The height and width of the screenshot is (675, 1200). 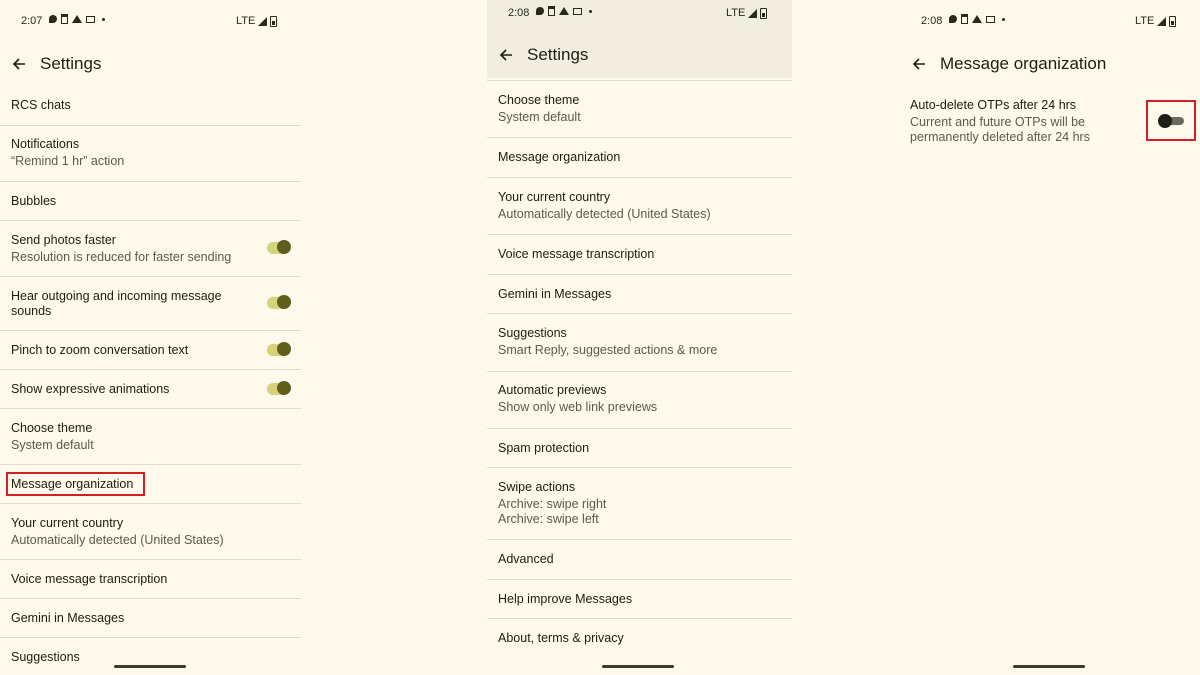 What do you see at coordinates (544, 448) in the screenshot?
I see `item-title: Spam protection` at bounding box center [544, 448].